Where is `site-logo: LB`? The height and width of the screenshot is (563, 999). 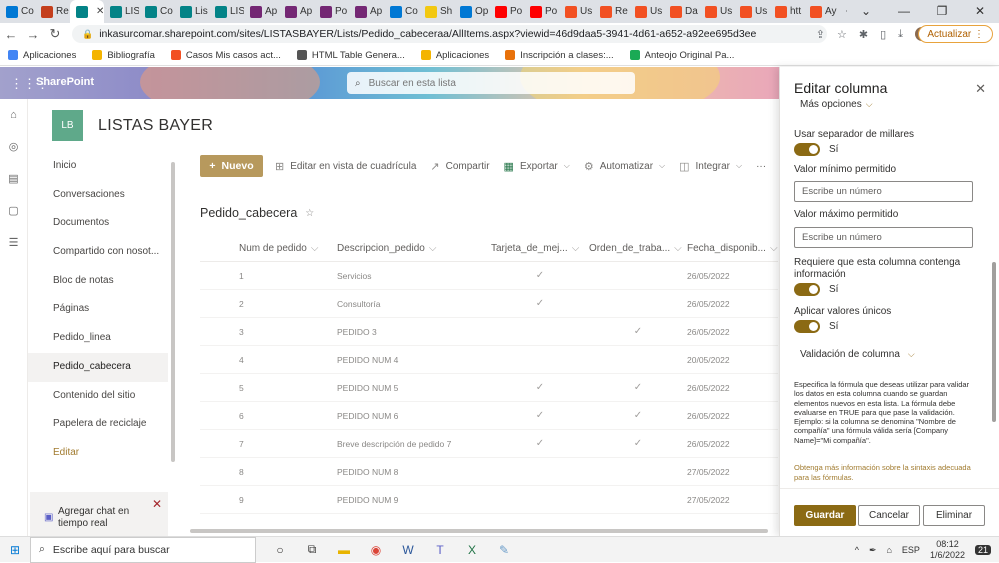
site-logo: LB is located at coordinates (67, 125).